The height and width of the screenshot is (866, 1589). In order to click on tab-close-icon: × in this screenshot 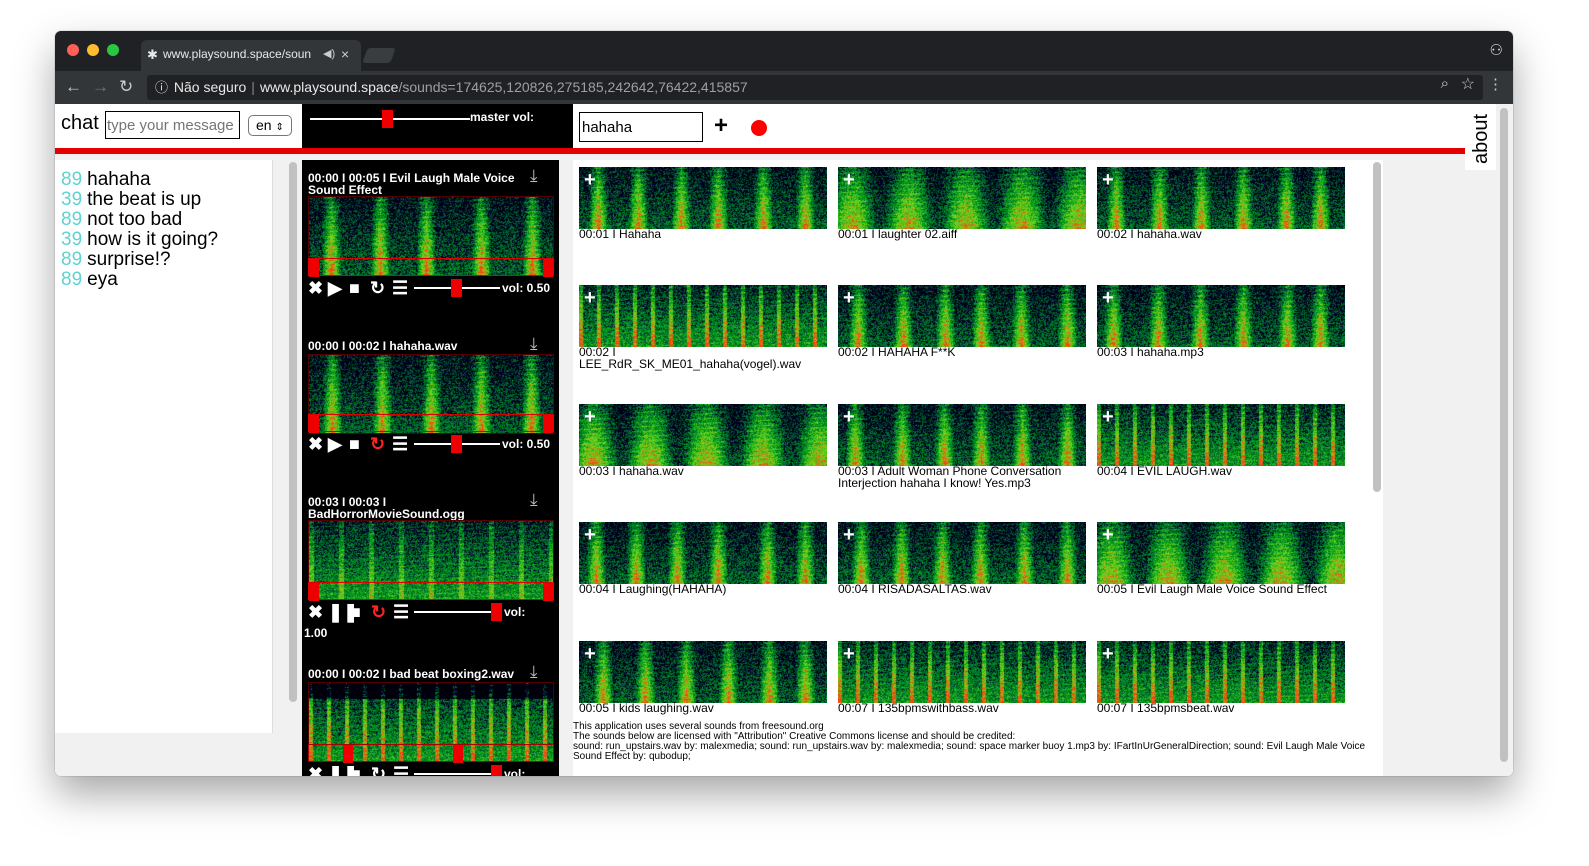, I will do `click(345, 54)`.